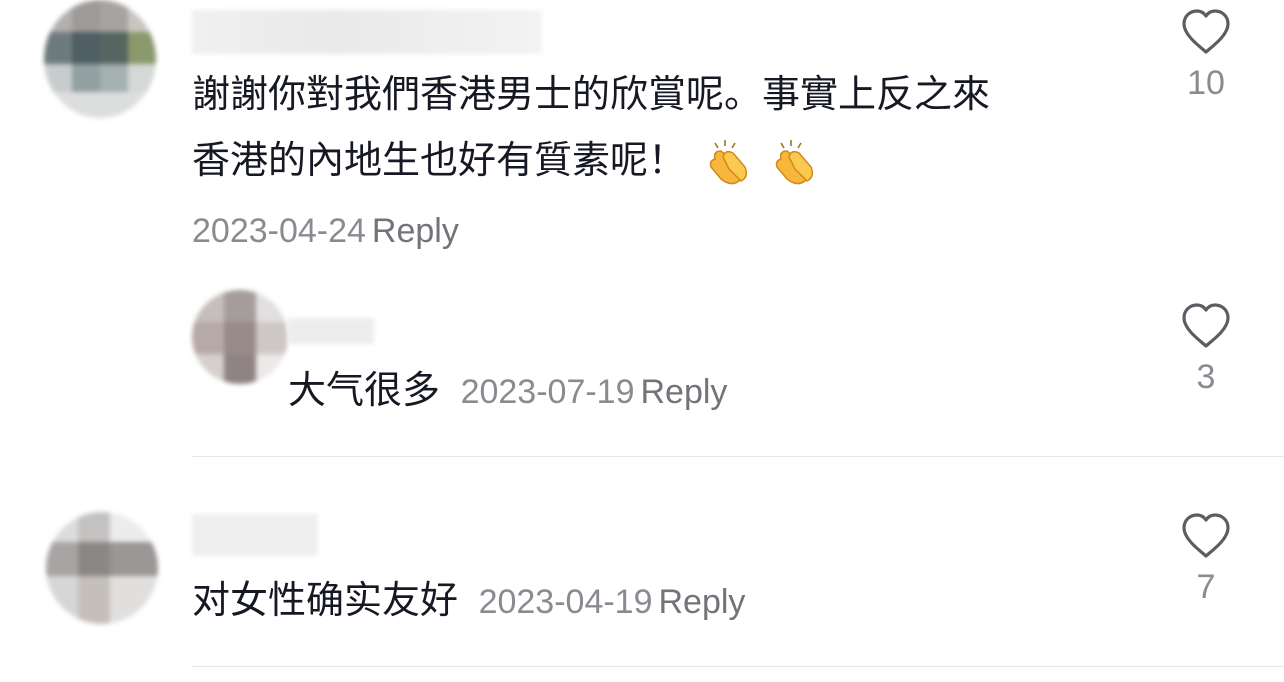 Image resolution: width=1284 pixels, height=682 pixels. What do you see at coordinates (591, 95) in the screenshot?
I see `comment-text: 謝謝你對我們香港男士的欣賞呢。事實上反之來` at bounding box center [591, 95].